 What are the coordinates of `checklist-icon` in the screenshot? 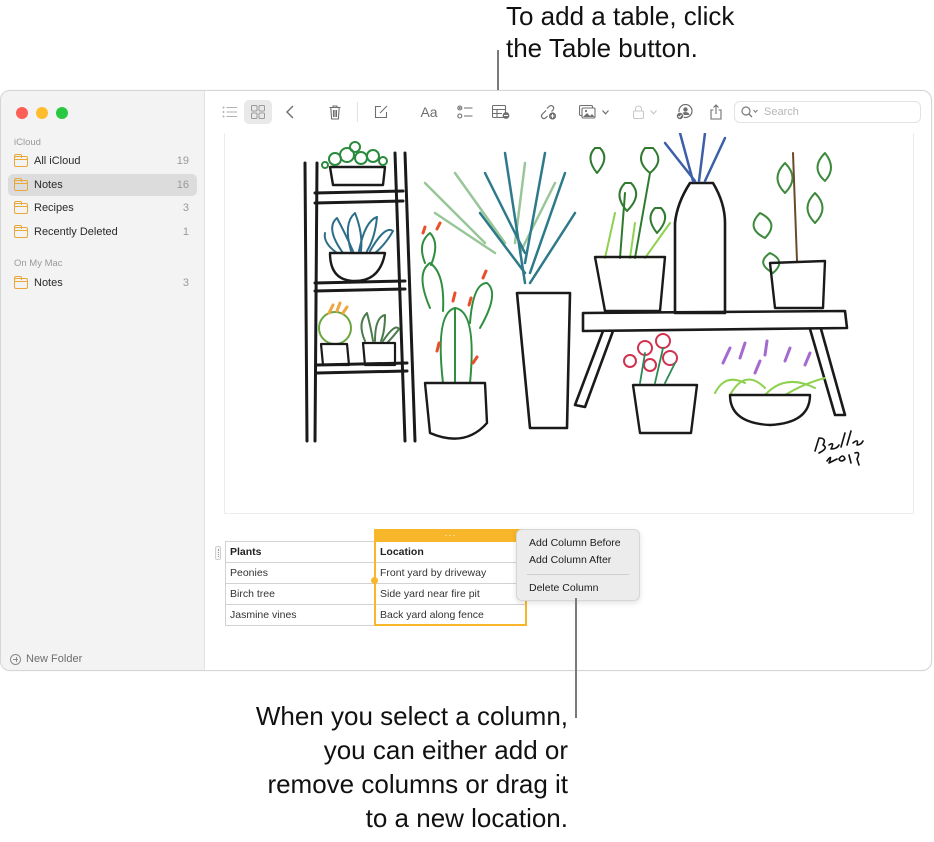 It's located at (465, 112).